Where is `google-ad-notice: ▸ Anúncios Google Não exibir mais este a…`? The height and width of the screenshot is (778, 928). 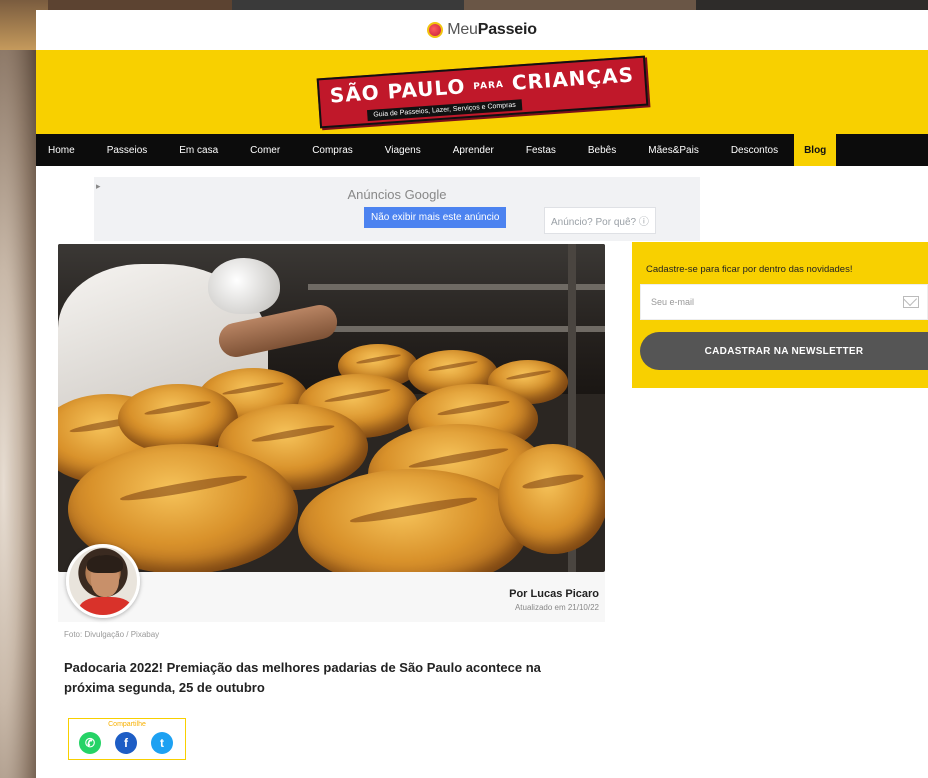 google-ad-notice: ▸ Anúncios Google Não exibir mais este a… is located at coordinates (397, 209).